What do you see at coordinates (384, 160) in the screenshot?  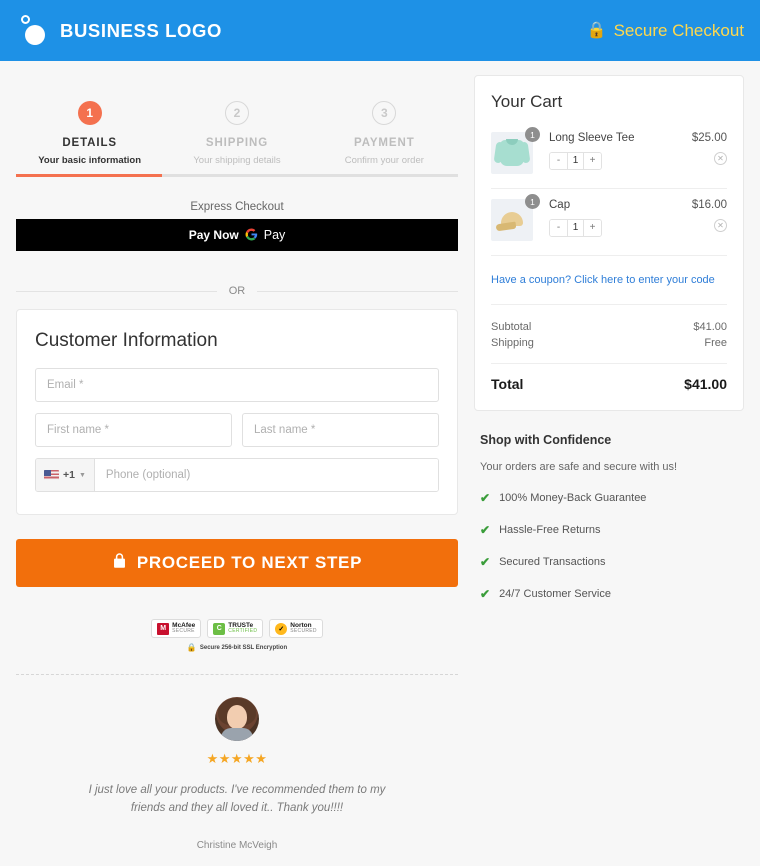 I see `step-subtitle-payment: Confirm your order` at bounding box center [384, 160].